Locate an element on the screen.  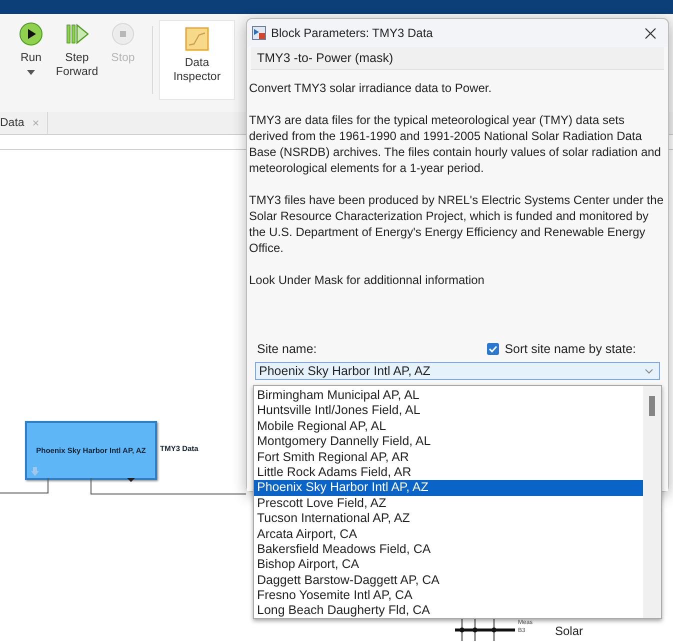
close-button is located at coordinates (650, 33).